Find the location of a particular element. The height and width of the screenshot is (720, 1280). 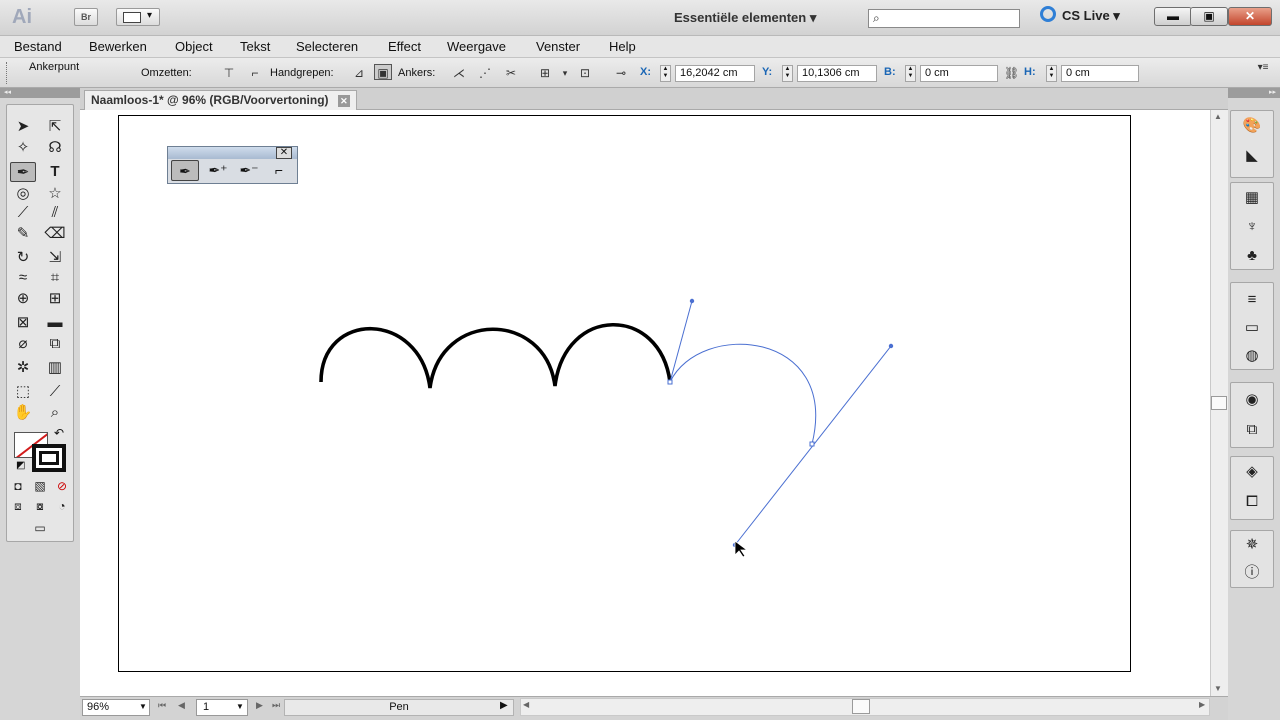

black-arches-path is located at coordinates (495, 355).